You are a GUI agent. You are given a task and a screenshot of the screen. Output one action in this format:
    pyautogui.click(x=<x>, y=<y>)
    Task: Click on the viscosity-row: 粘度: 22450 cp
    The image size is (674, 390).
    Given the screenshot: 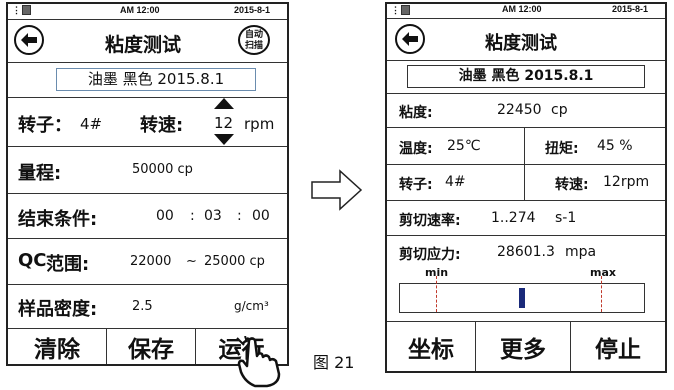 What is the action you would take?
    pyautogui.click(x=526, y=110)
    